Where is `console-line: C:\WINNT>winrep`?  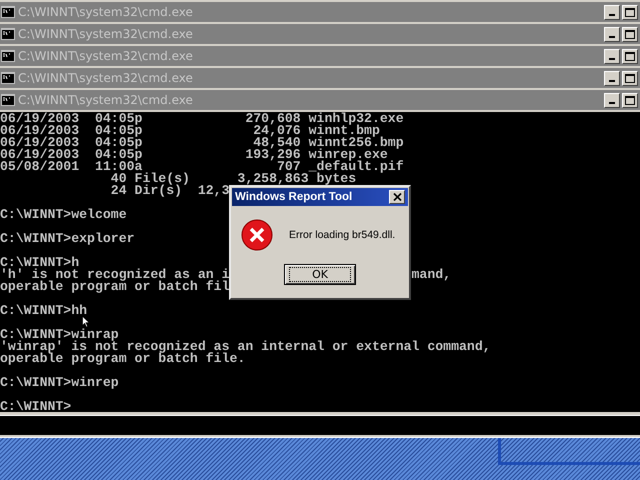 console-line: C:\WINNT>winrep is located at coordinates (59, 382).